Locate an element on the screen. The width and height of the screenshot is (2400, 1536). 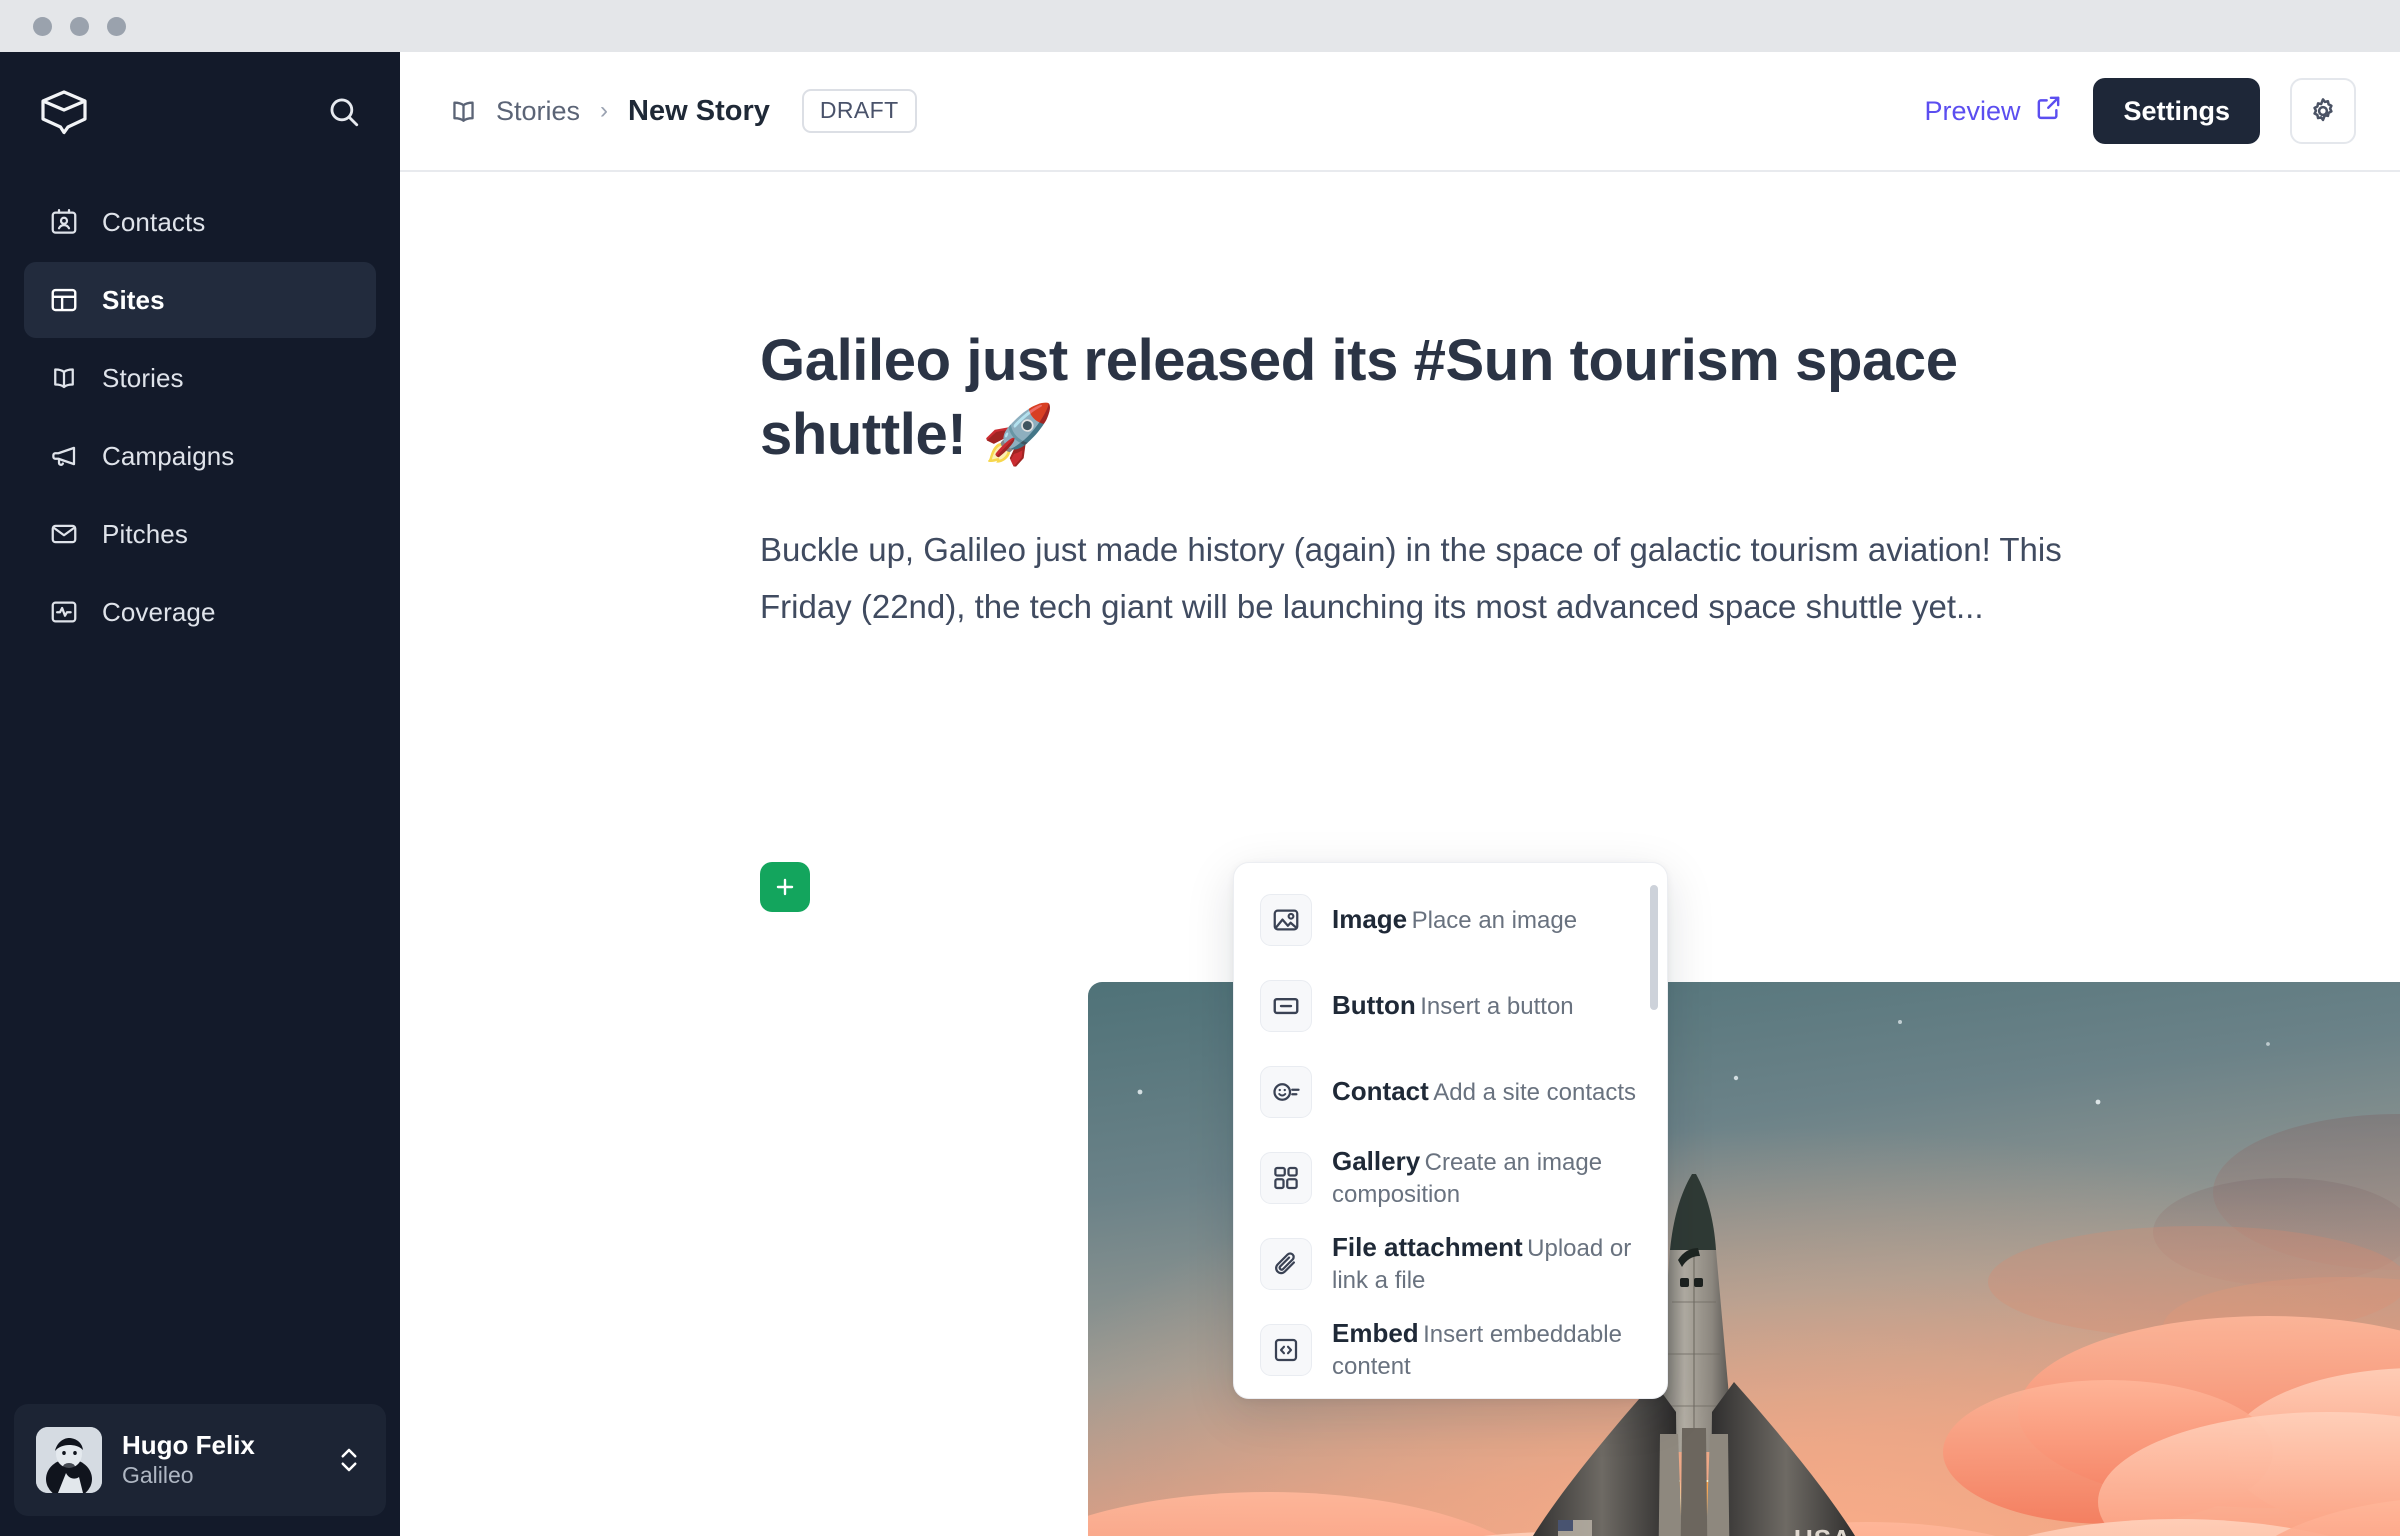
insert-menu-scrollbar-thumb is located at coordinates (1654, 947).